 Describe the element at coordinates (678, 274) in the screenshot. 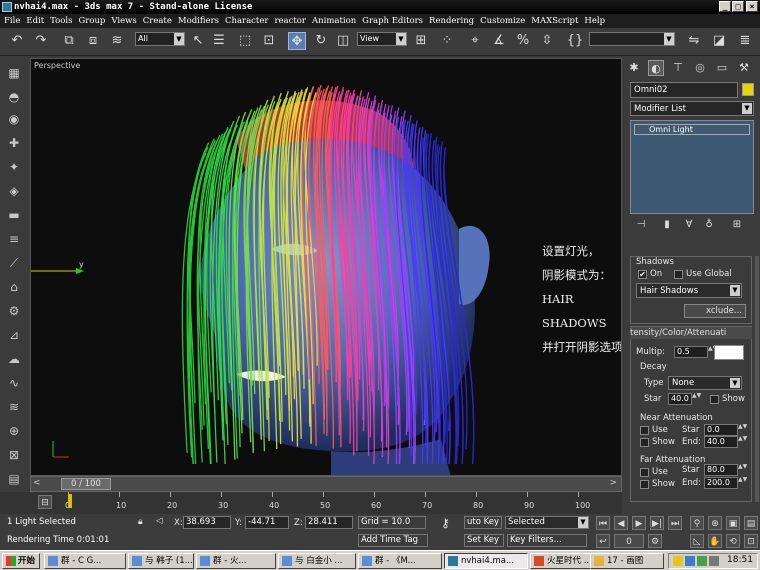

I see `use-global-checkbox` at that location.